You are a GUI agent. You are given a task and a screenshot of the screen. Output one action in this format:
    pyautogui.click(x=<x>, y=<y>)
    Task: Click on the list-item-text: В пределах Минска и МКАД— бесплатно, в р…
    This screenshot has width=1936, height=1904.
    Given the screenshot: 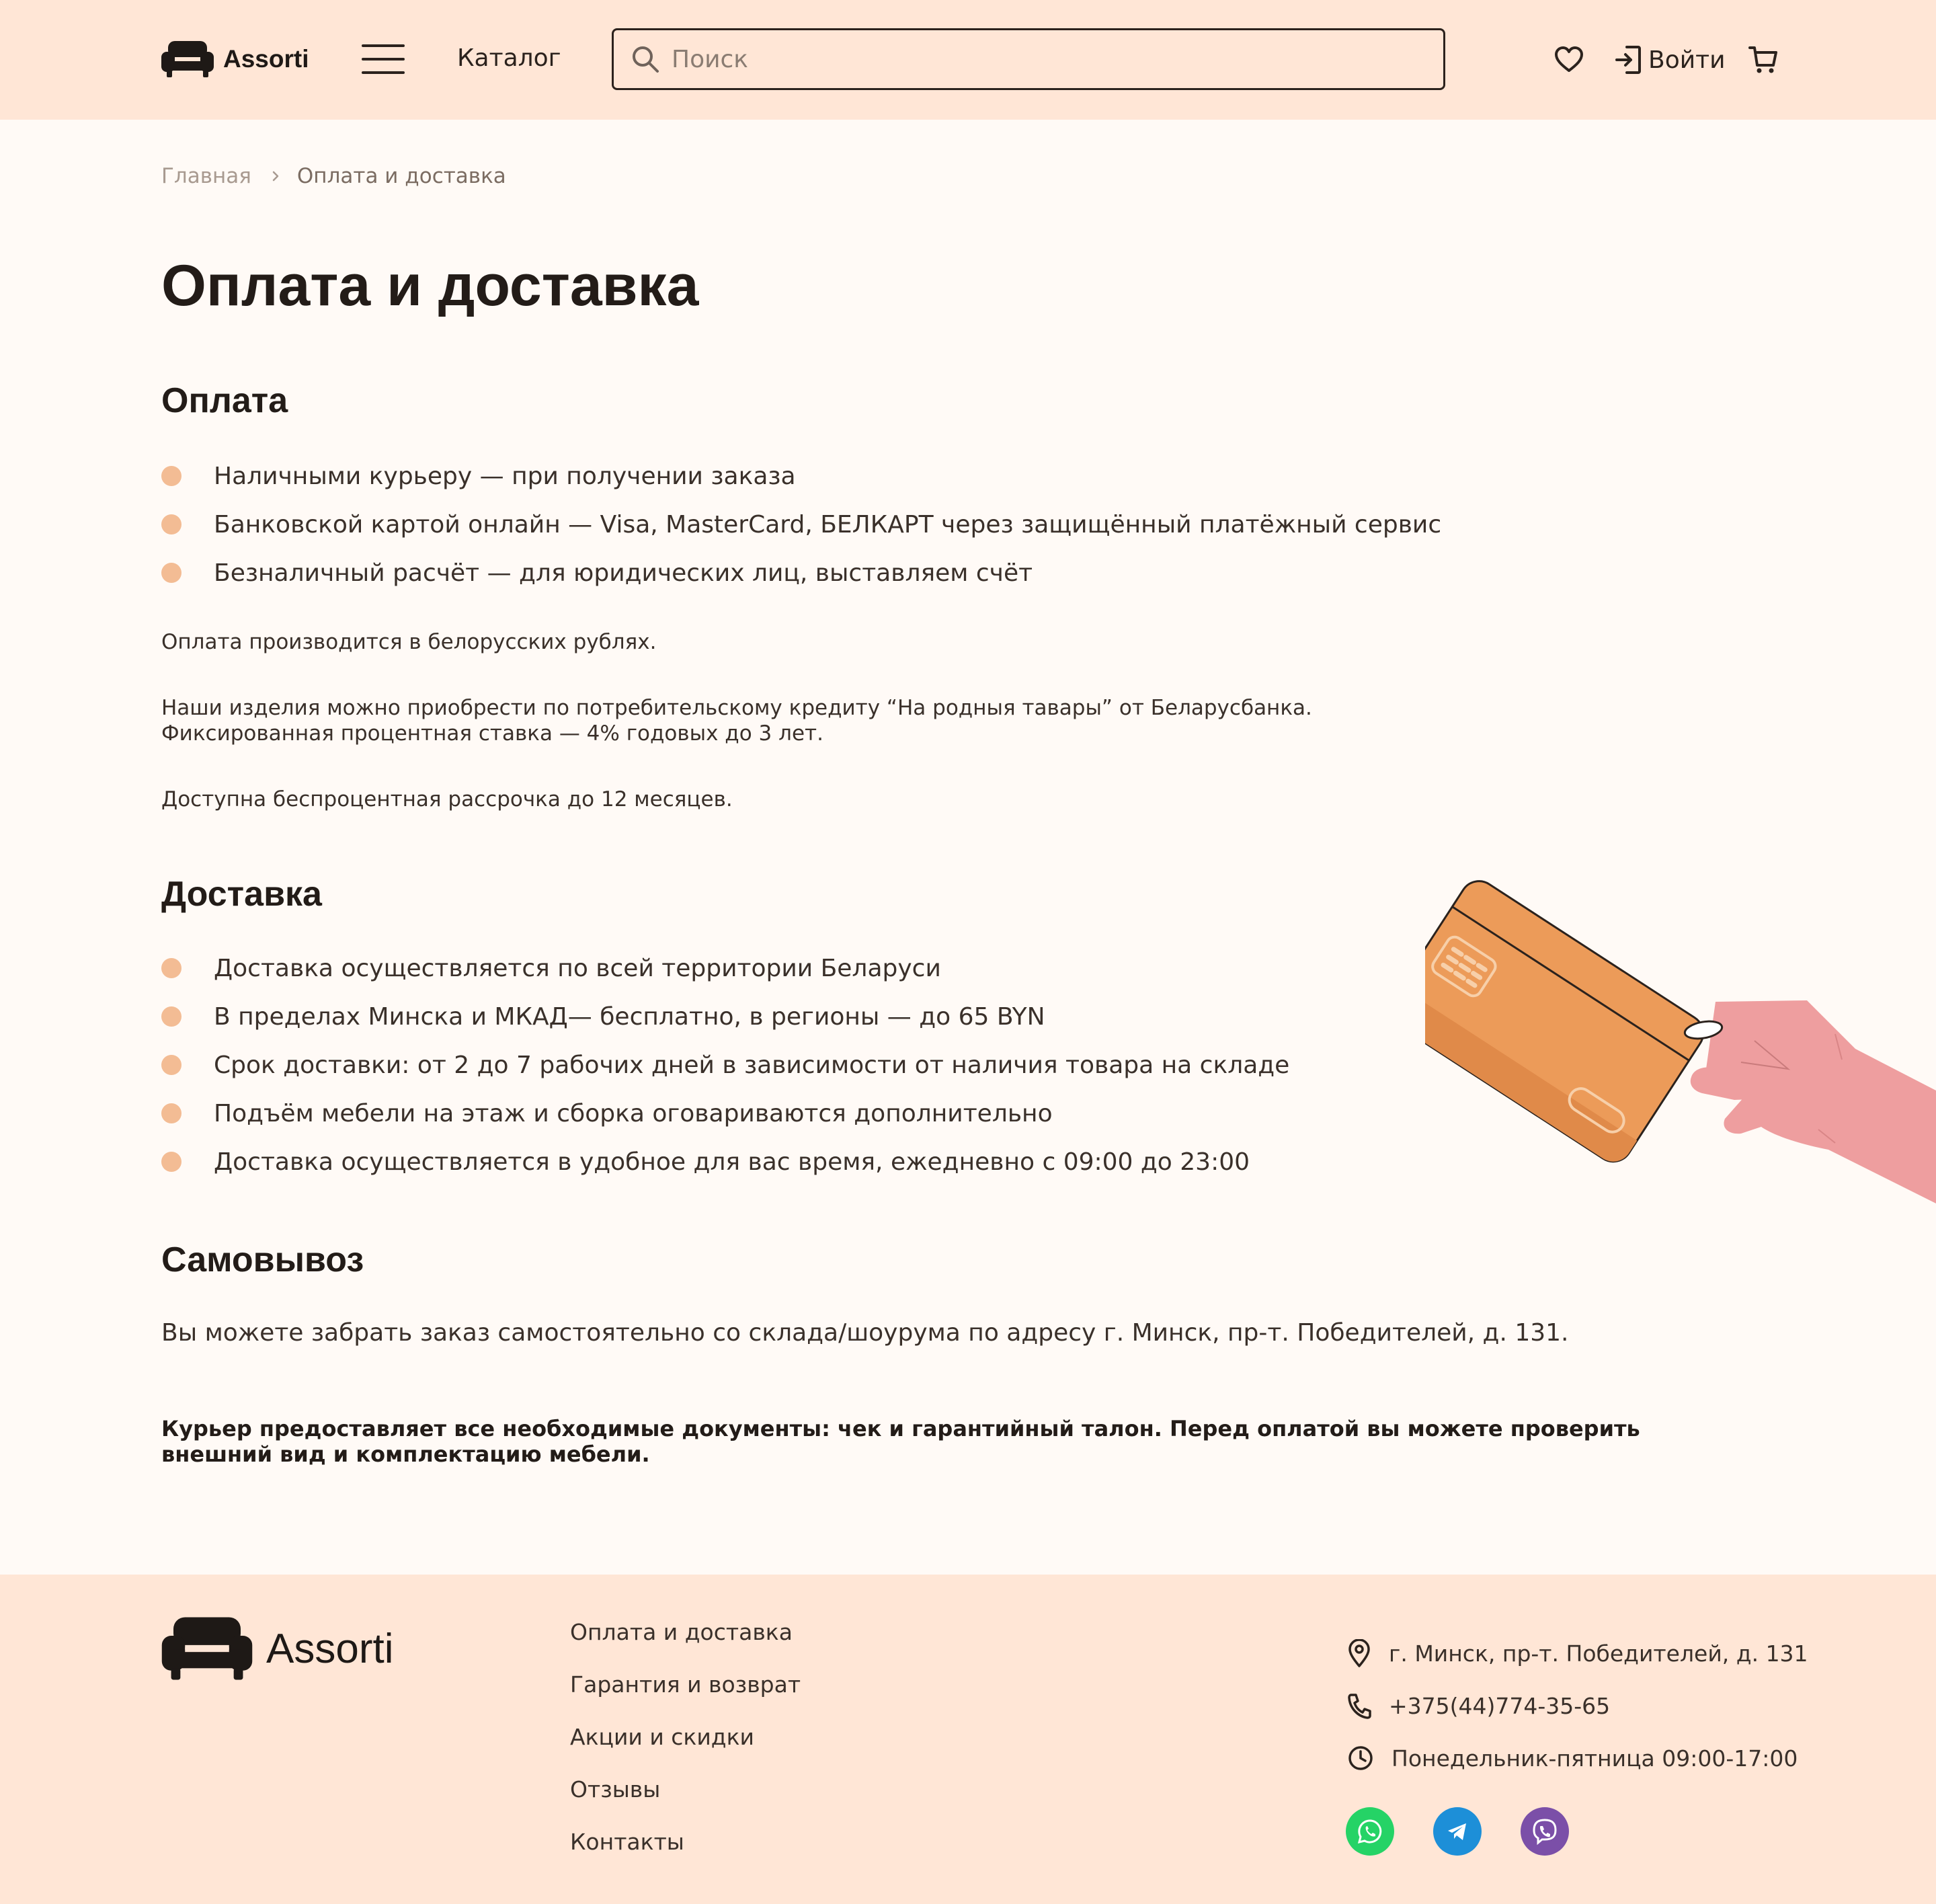 What is the action you would take?
    pyautogui.click(x=629, y=1017)
    